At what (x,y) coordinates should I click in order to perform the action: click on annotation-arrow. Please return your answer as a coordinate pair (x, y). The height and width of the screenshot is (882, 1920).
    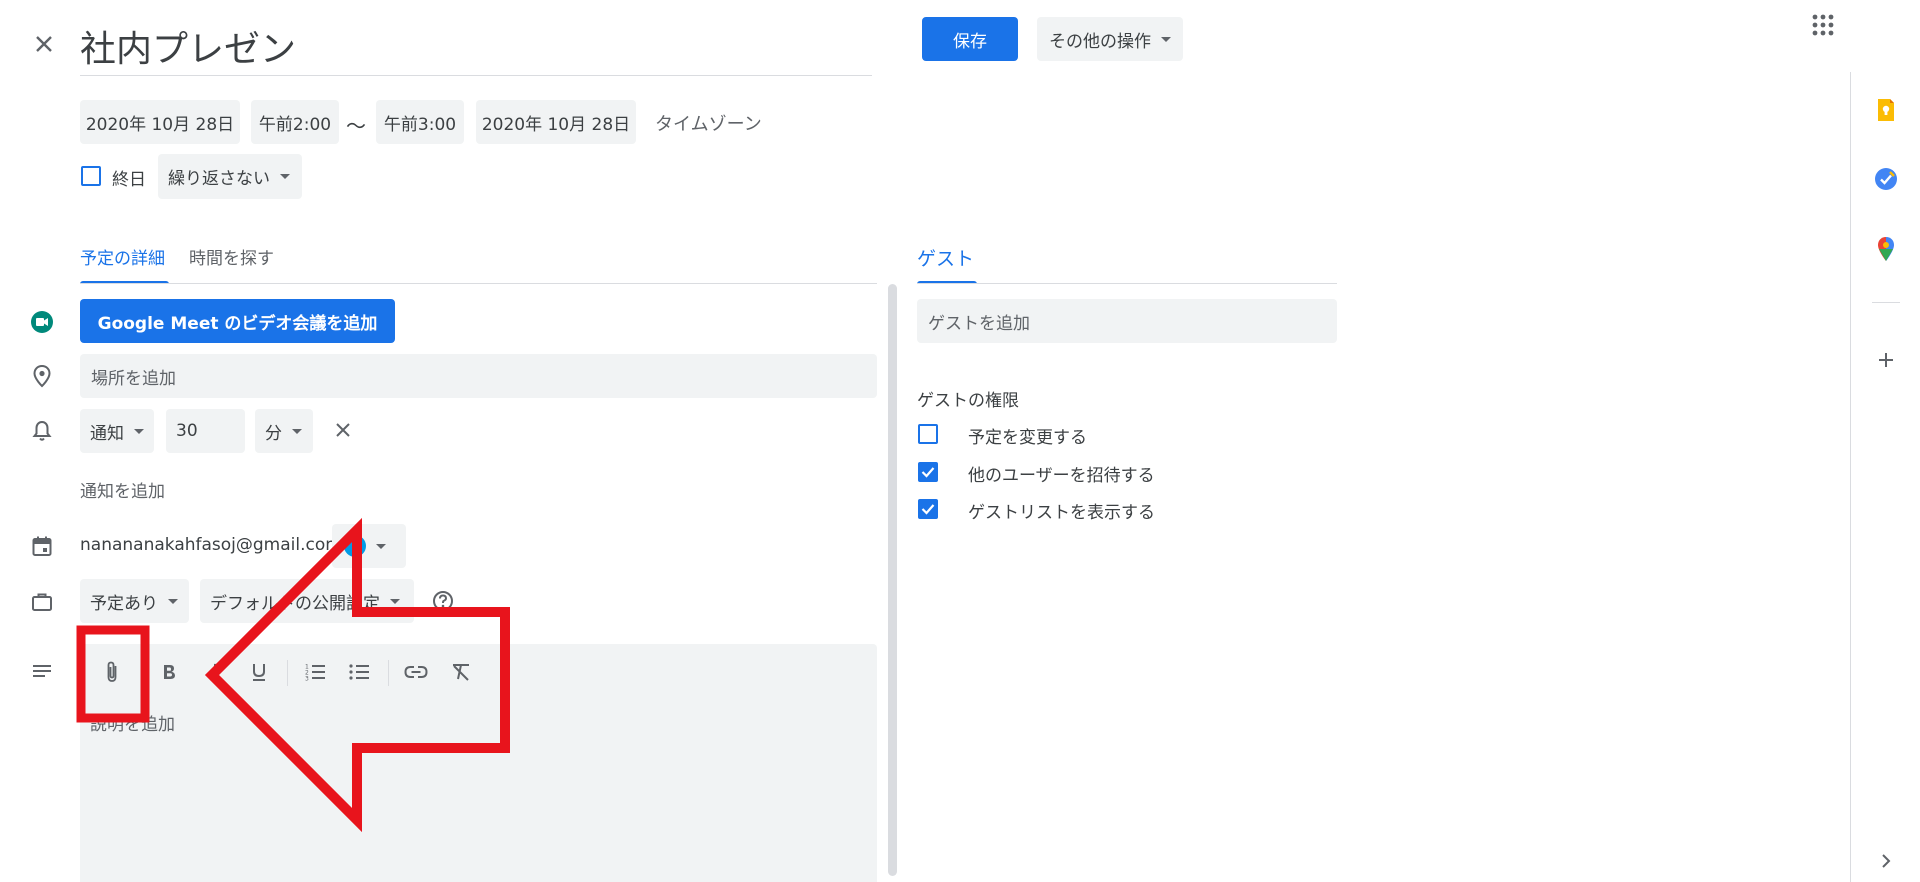
    Looking at the image, I should click on (357, 675).